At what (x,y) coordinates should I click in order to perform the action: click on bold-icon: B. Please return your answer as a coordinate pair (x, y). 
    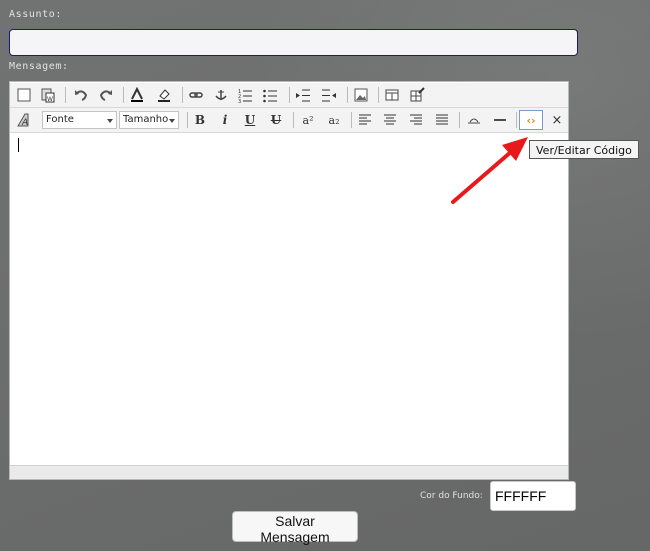
    Looking at the image, I should click on (200, 120).